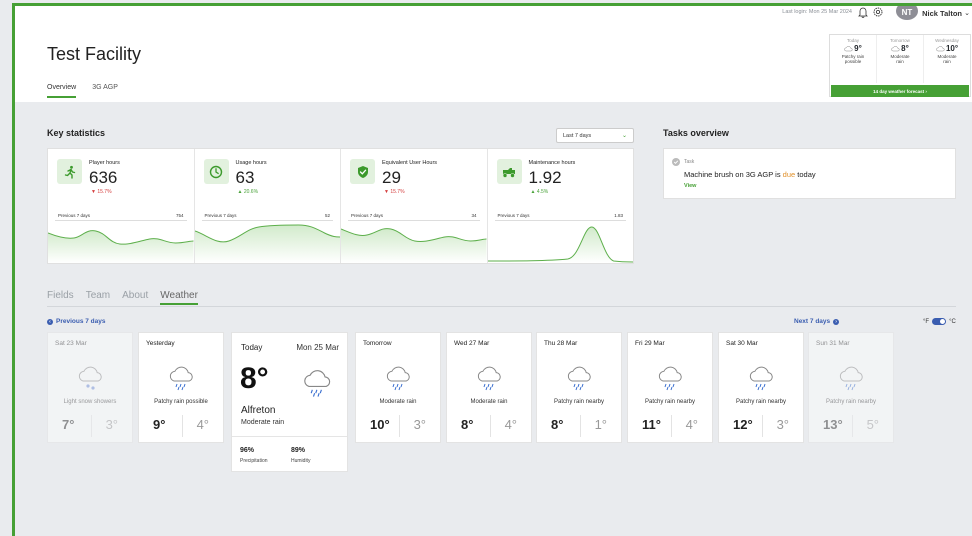 The height and width of the screenshot is (536, 972). What do you see at coordinates (817, 321) in the screenshot?
I see `next-7-days-link: Next 7 days ›` at bounding box center [817, 321].